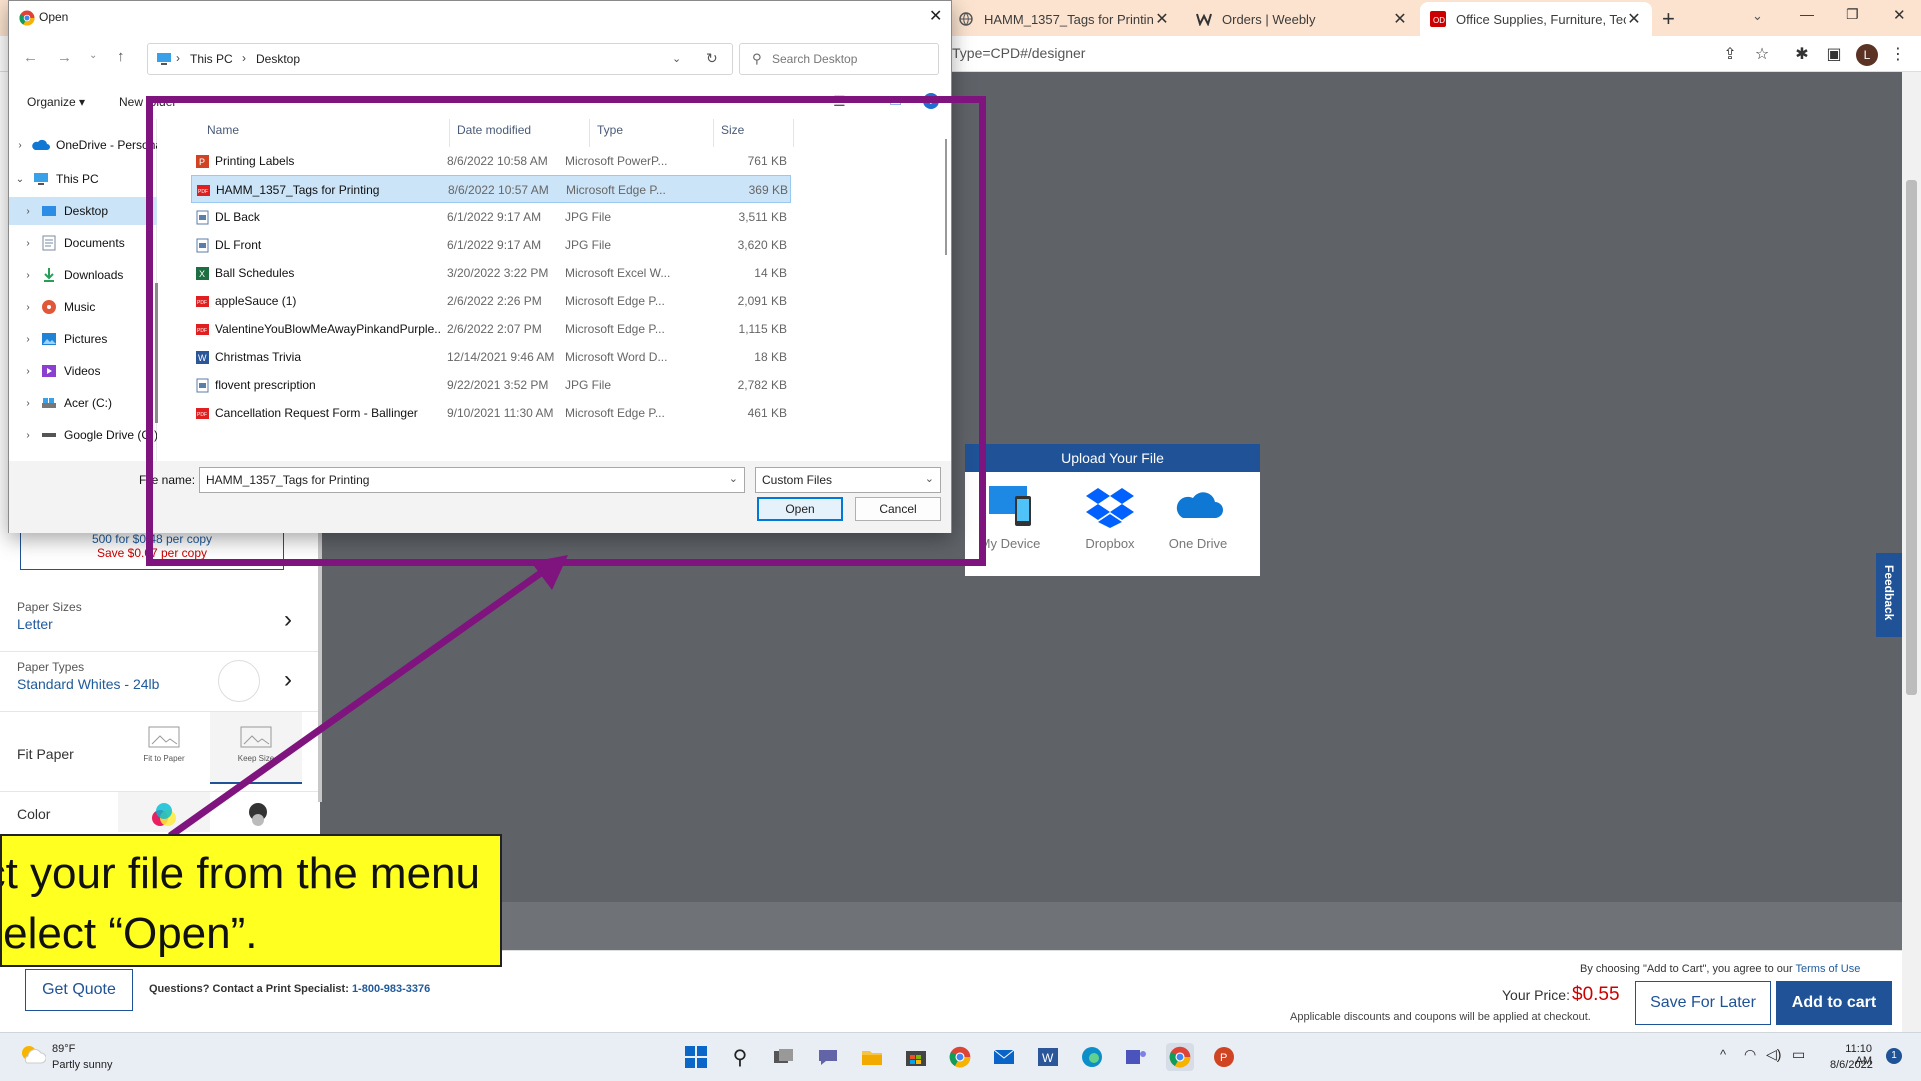 The image size is (1921, 1081). I want to click on battery-icon: ▭, so click(1798, 1054).